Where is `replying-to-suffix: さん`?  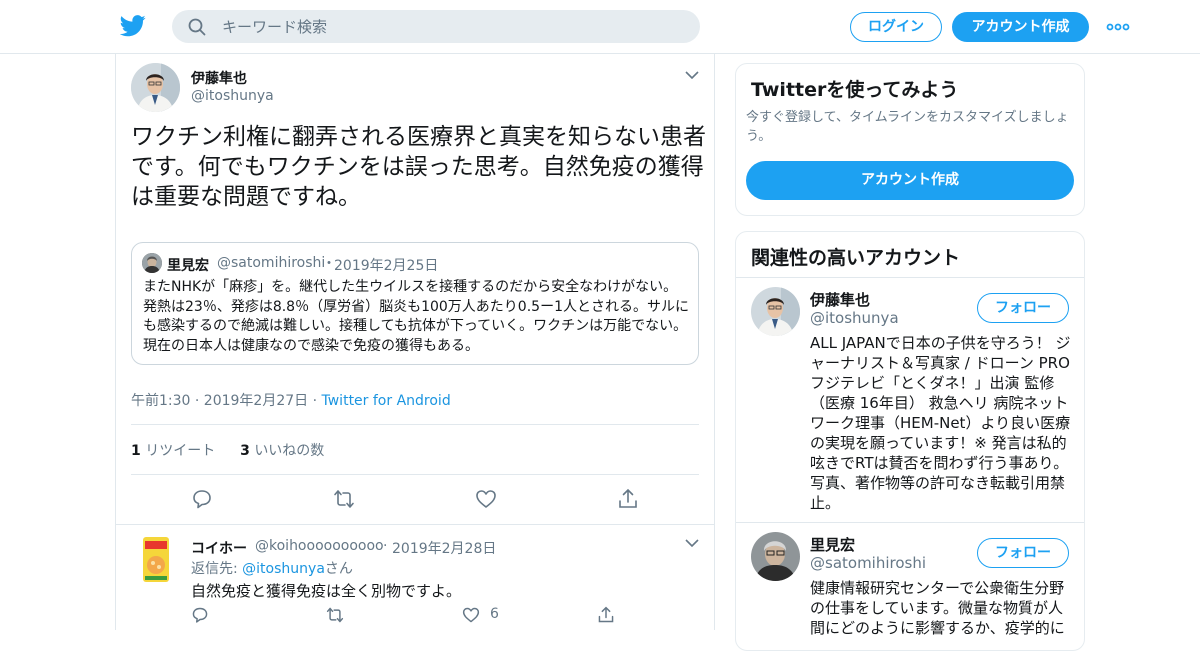
replying-to-suffix: さん is located at coordinates (338, 569).